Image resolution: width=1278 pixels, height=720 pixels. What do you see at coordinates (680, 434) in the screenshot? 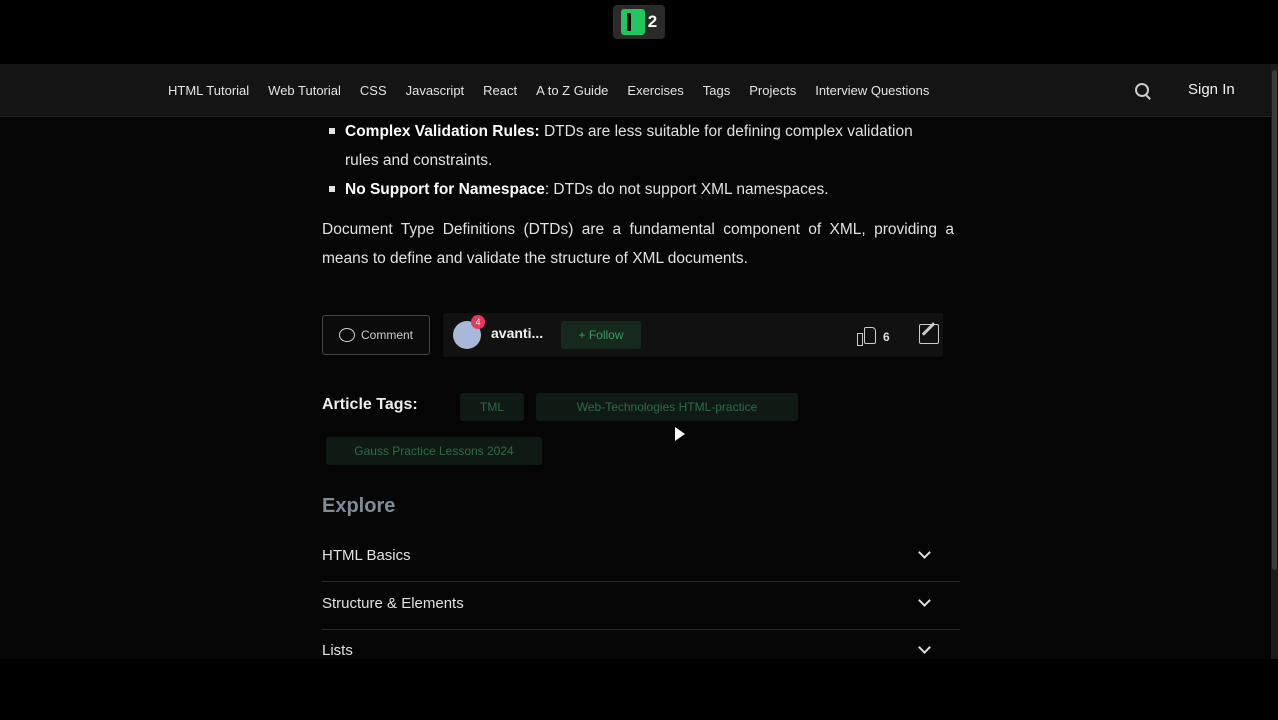
I see `mouse-cursor-icon` at bounding box center [680, 434].